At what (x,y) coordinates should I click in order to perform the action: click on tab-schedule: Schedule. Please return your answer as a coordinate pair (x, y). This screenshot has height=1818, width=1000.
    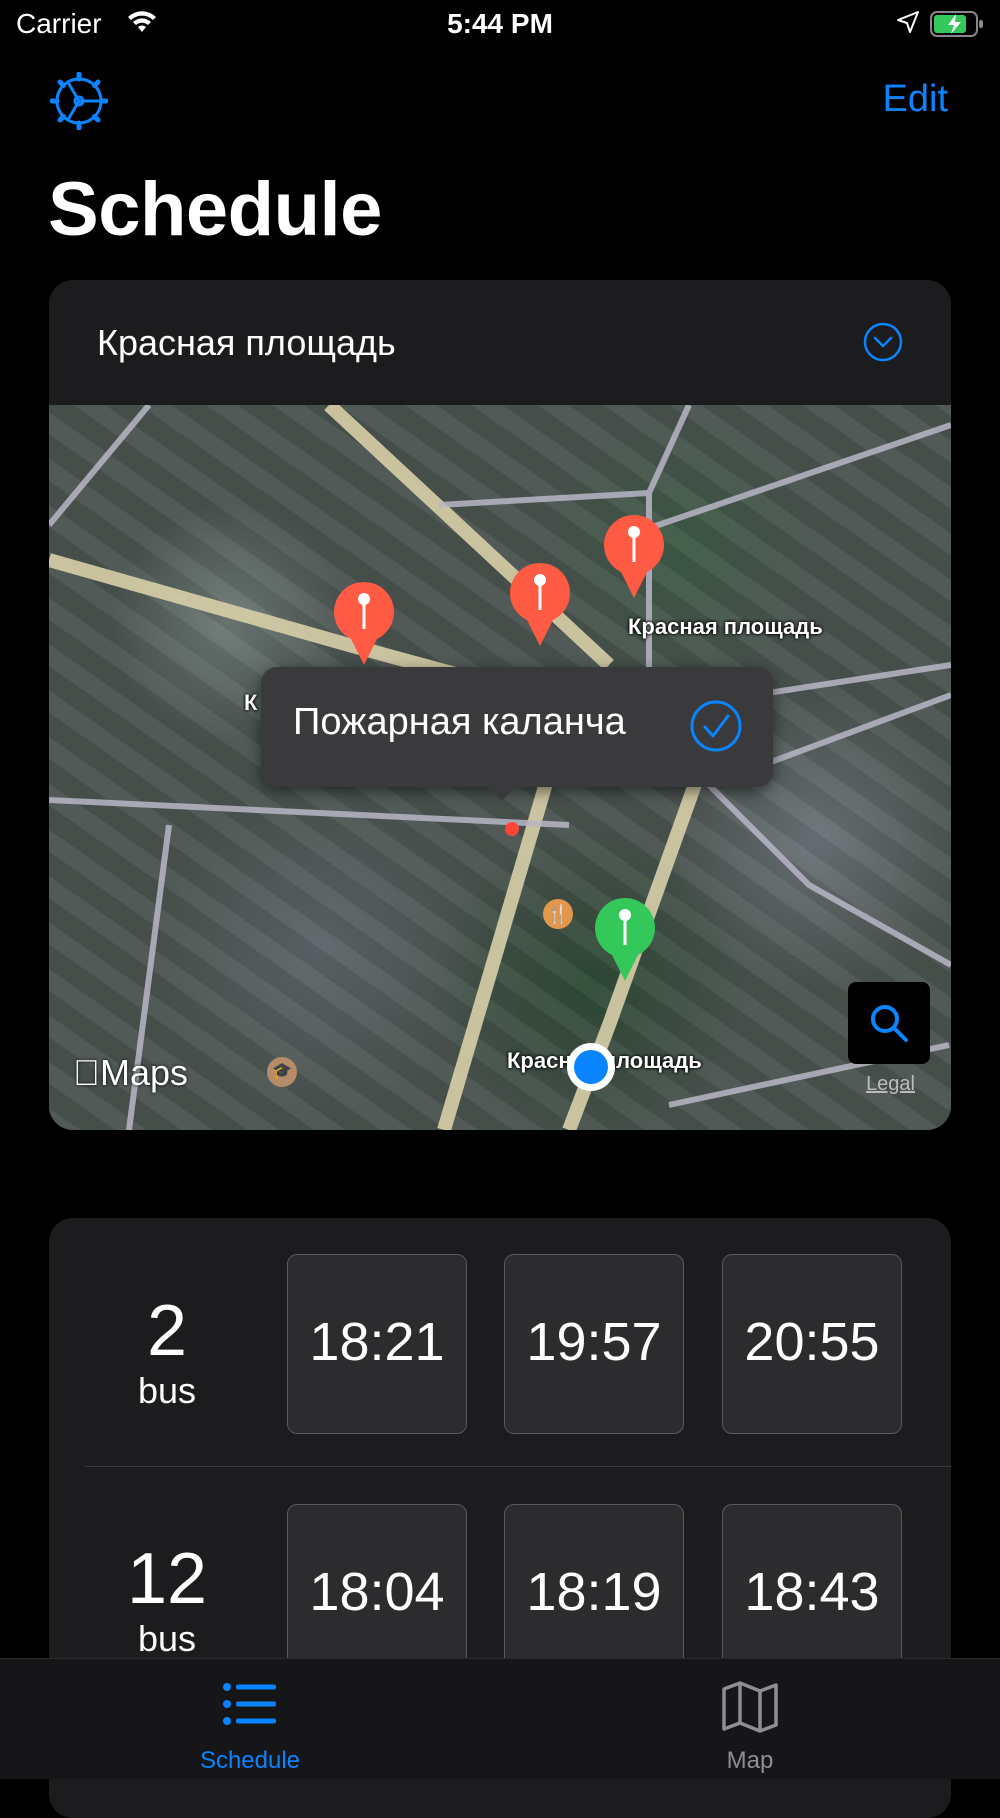
    Looking at the image, I should click on (250, 1719).